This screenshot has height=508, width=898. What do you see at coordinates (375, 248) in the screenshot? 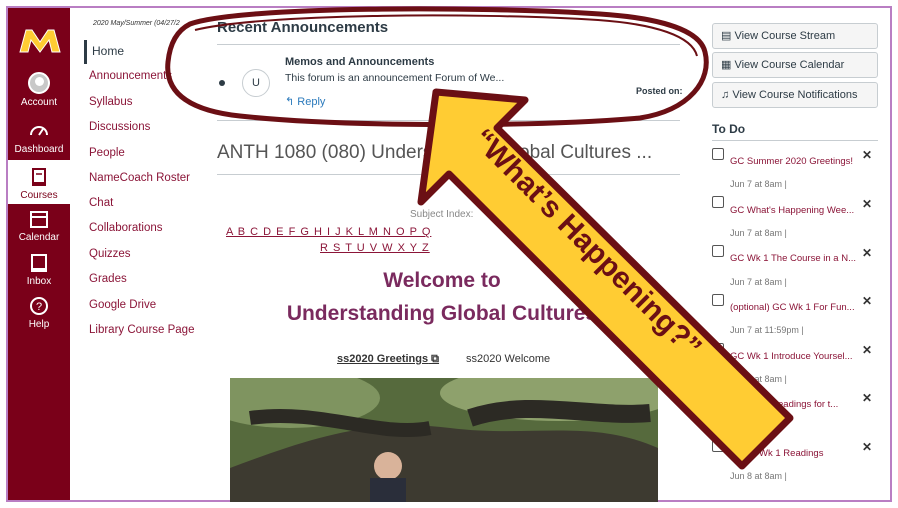
I see `subject-index-row-2: R S T U V W X Y Z` at bounding box center [375, 248].